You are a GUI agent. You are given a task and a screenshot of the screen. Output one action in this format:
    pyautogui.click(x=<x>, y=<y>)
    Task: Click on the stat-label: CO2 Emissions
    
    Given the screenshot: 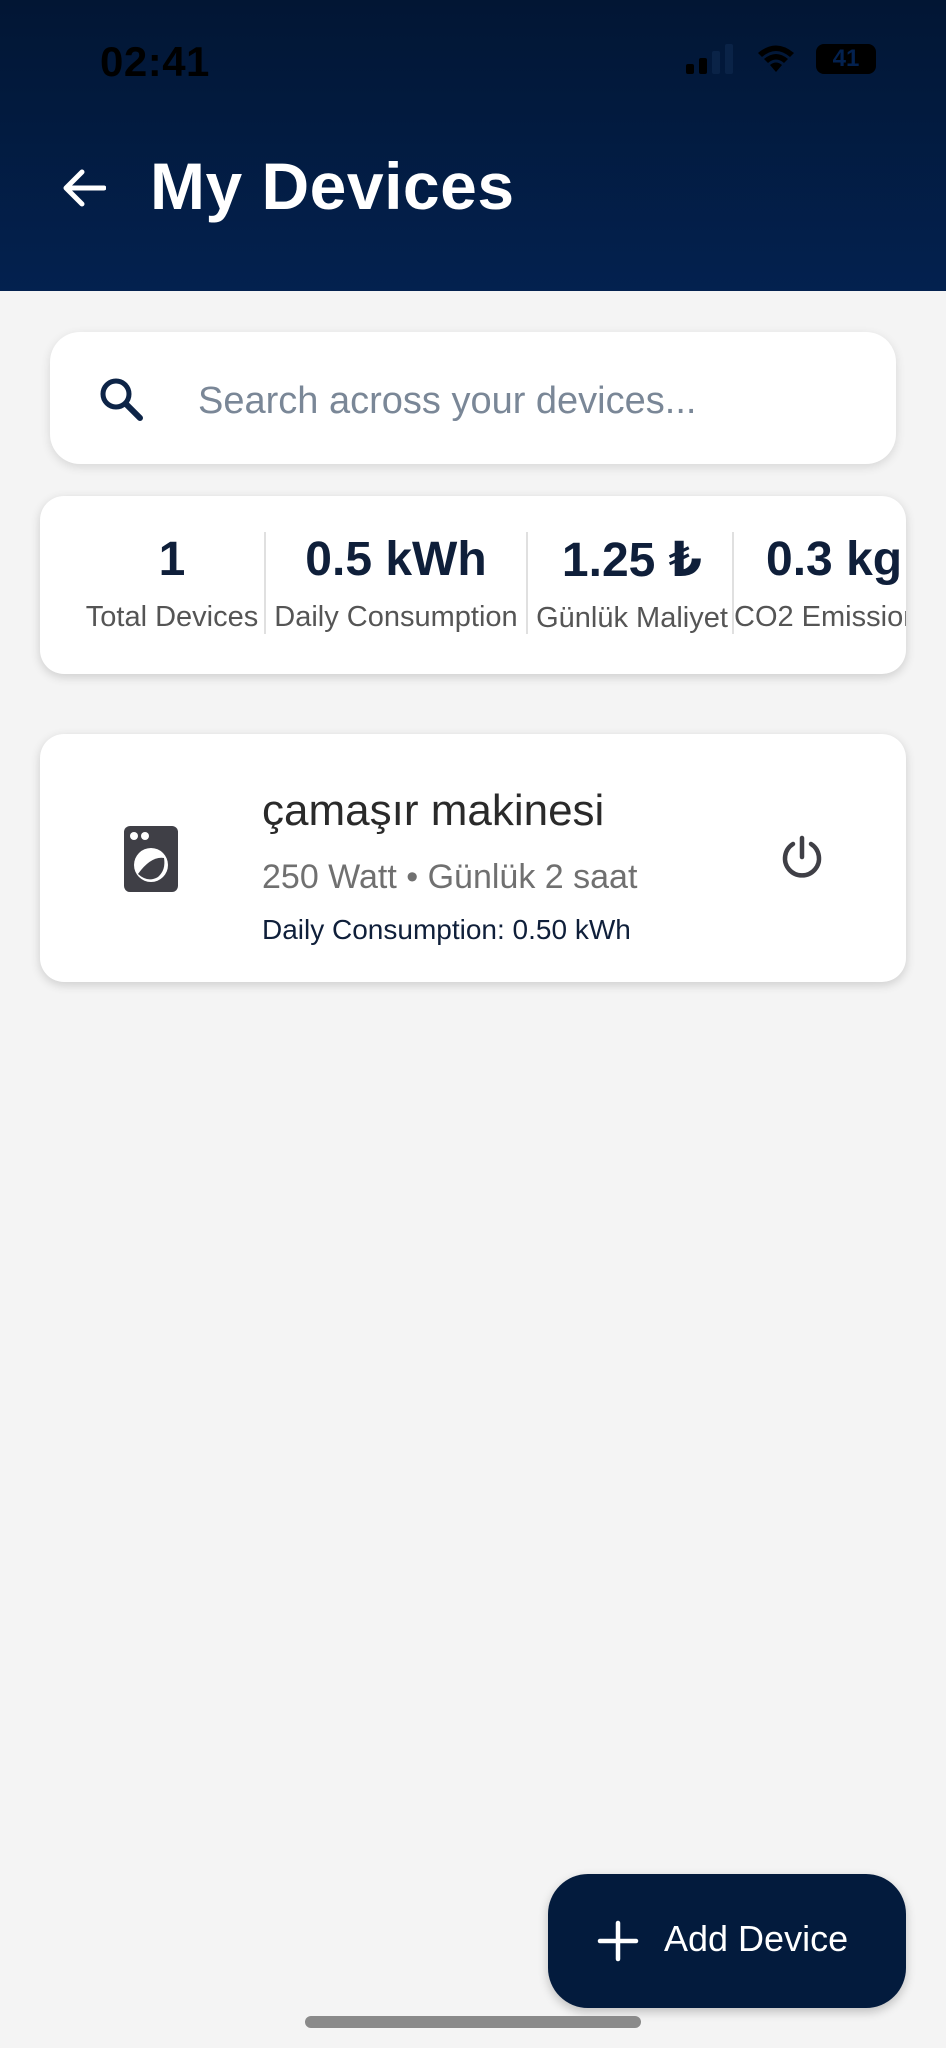 What is the action you would take?
    pyautogui.click(x=820, y=617)
    